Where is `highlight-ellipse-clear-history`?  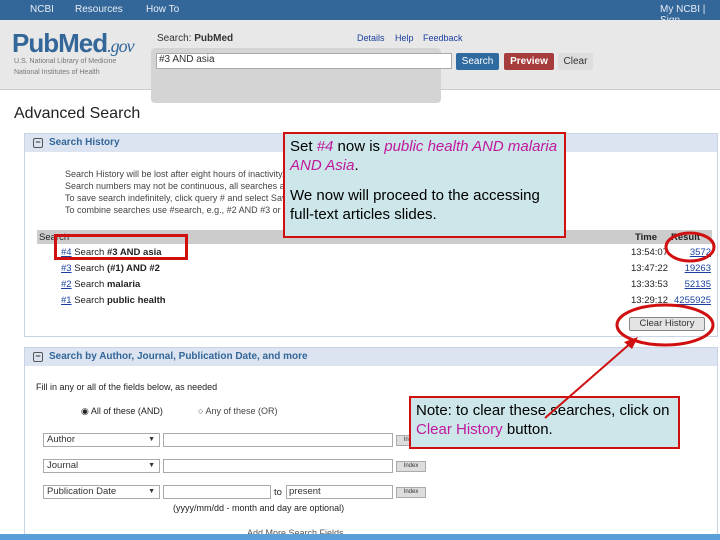
highlight-ellipse-clear-history is located at coordinates (665, 325).